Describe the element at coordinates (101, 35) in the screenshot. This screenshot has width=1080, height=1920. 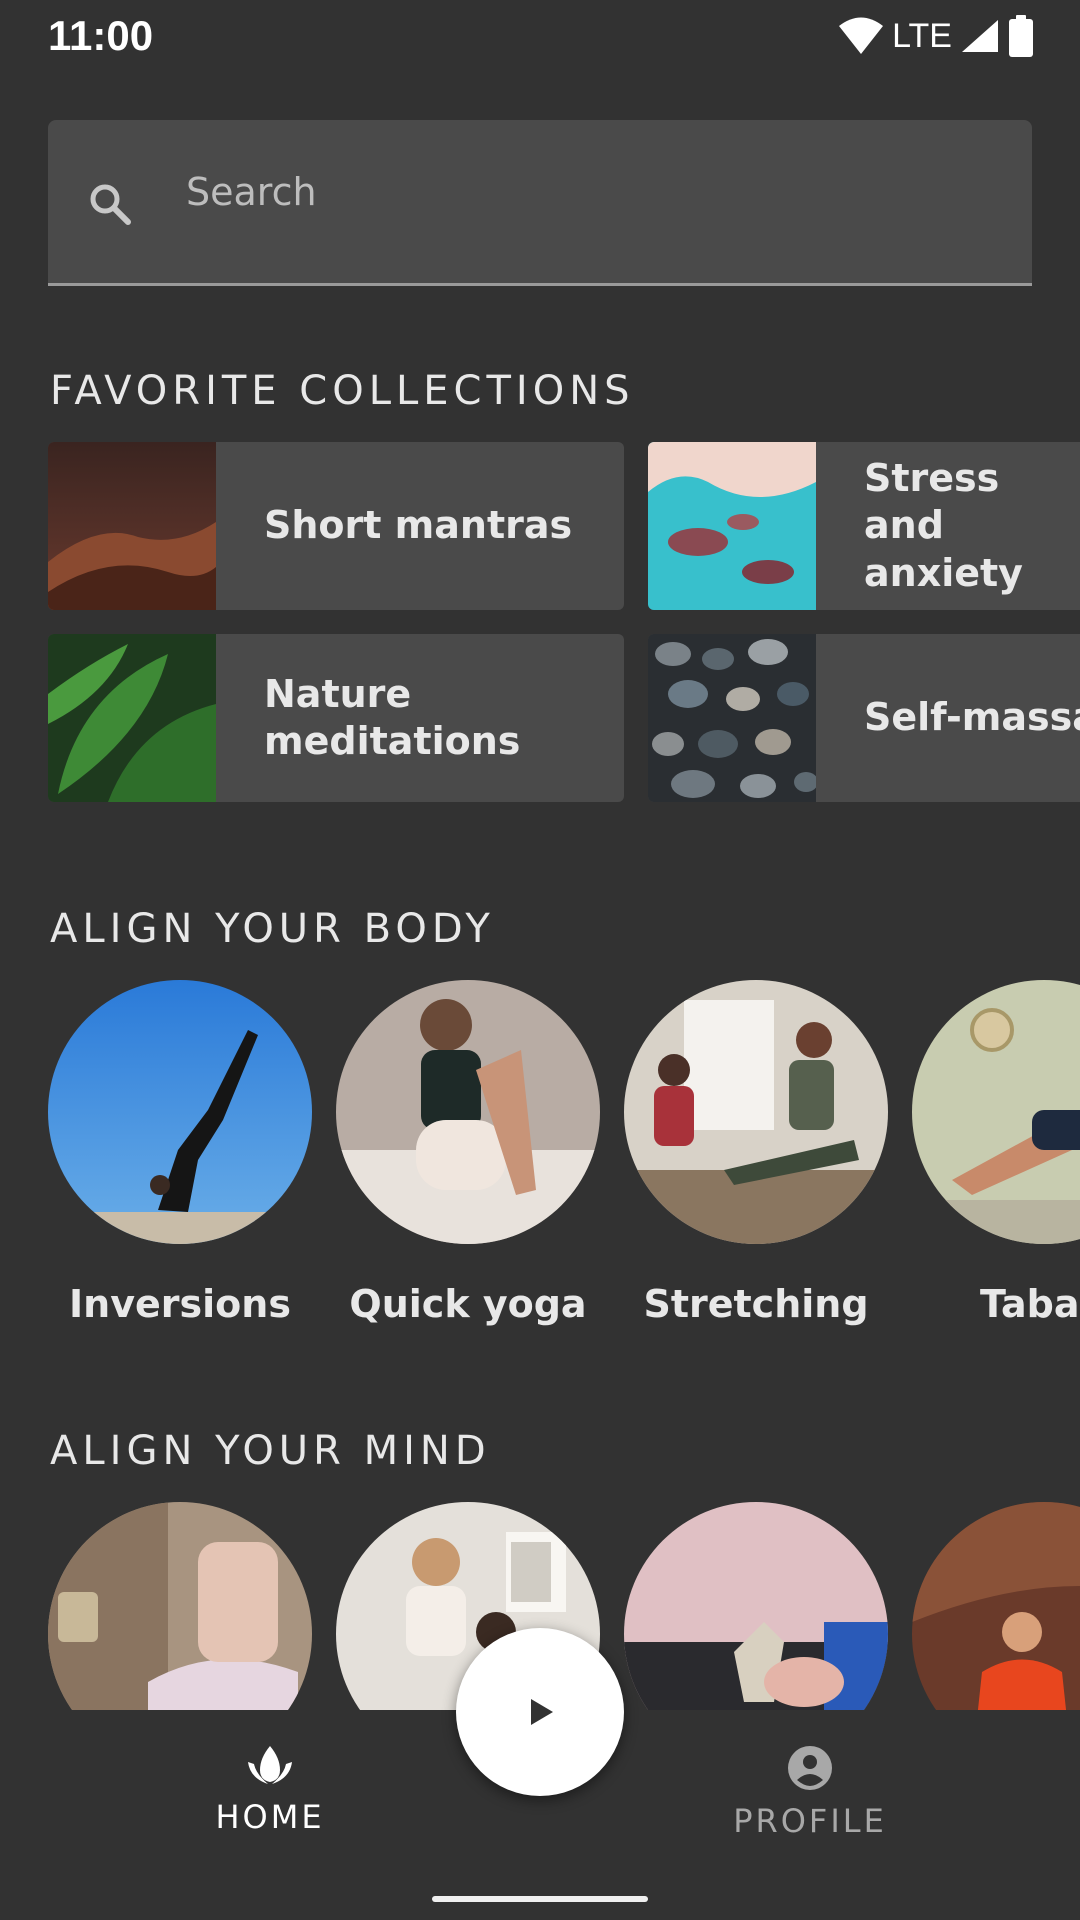
I see `status-time: 11:00` at that location.